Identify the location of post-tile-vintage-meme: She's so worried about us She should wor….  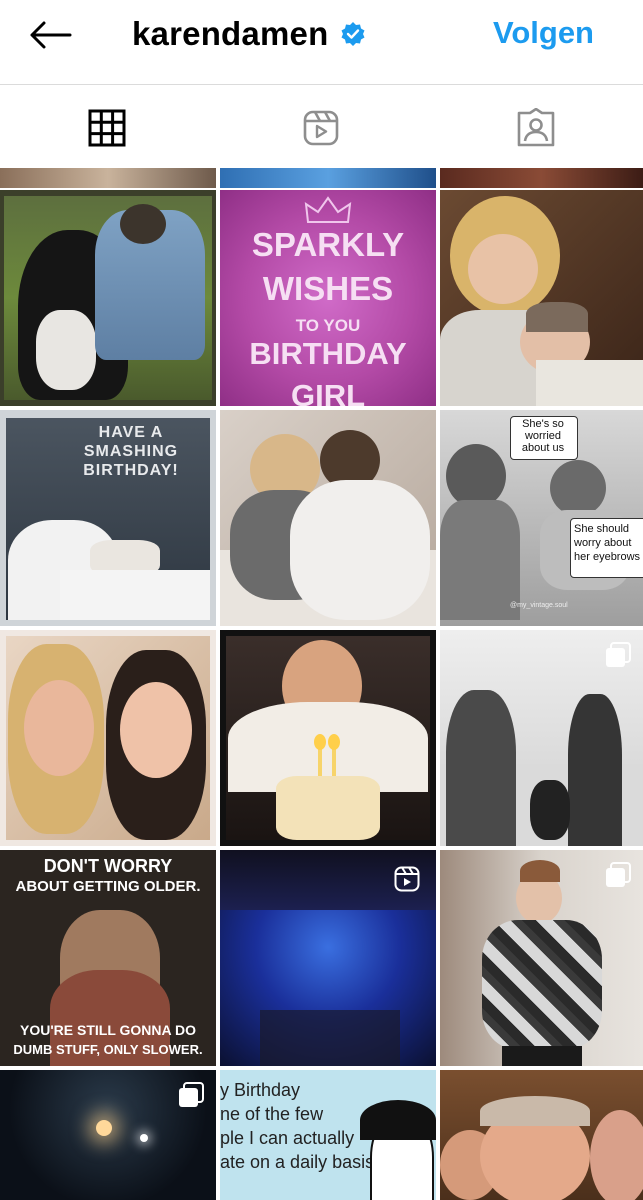
(541, 518).